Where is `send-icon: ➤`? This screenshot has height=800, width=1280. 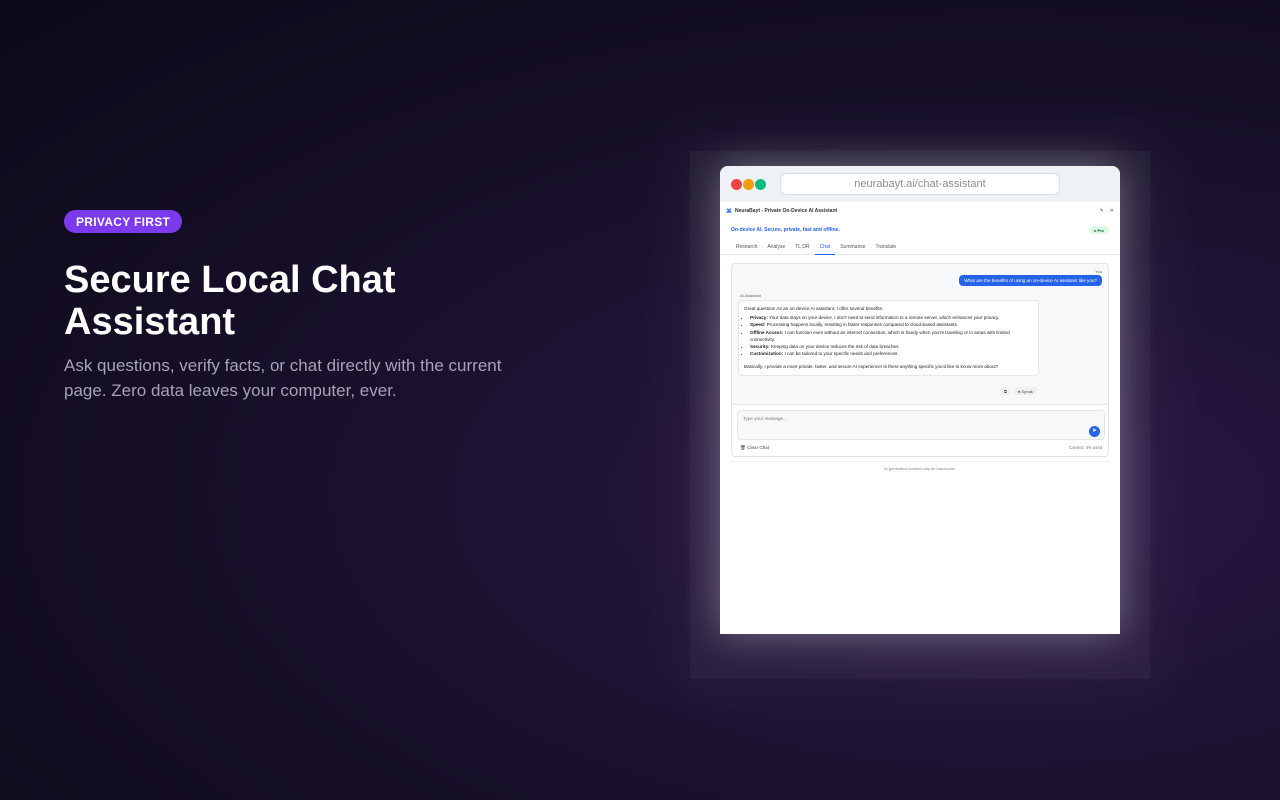
send-icon: ➤ is located at coordinates (1094, 431).